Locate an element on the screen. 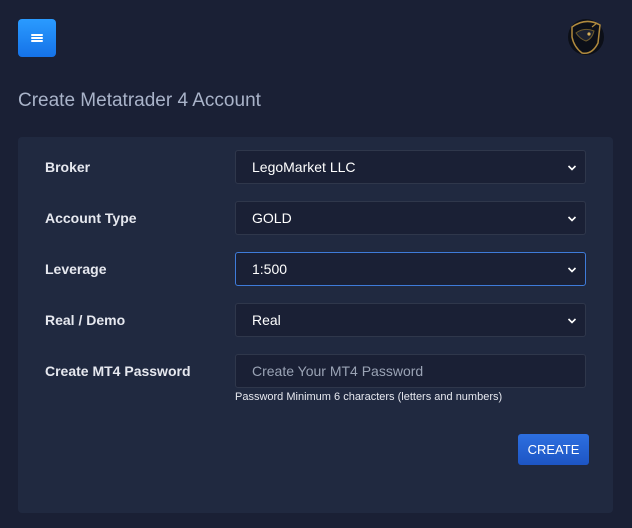 The height and width of the screenshot is (528, 632). account-type-row: Account Type GOLD is located at coordinates (315, 218).